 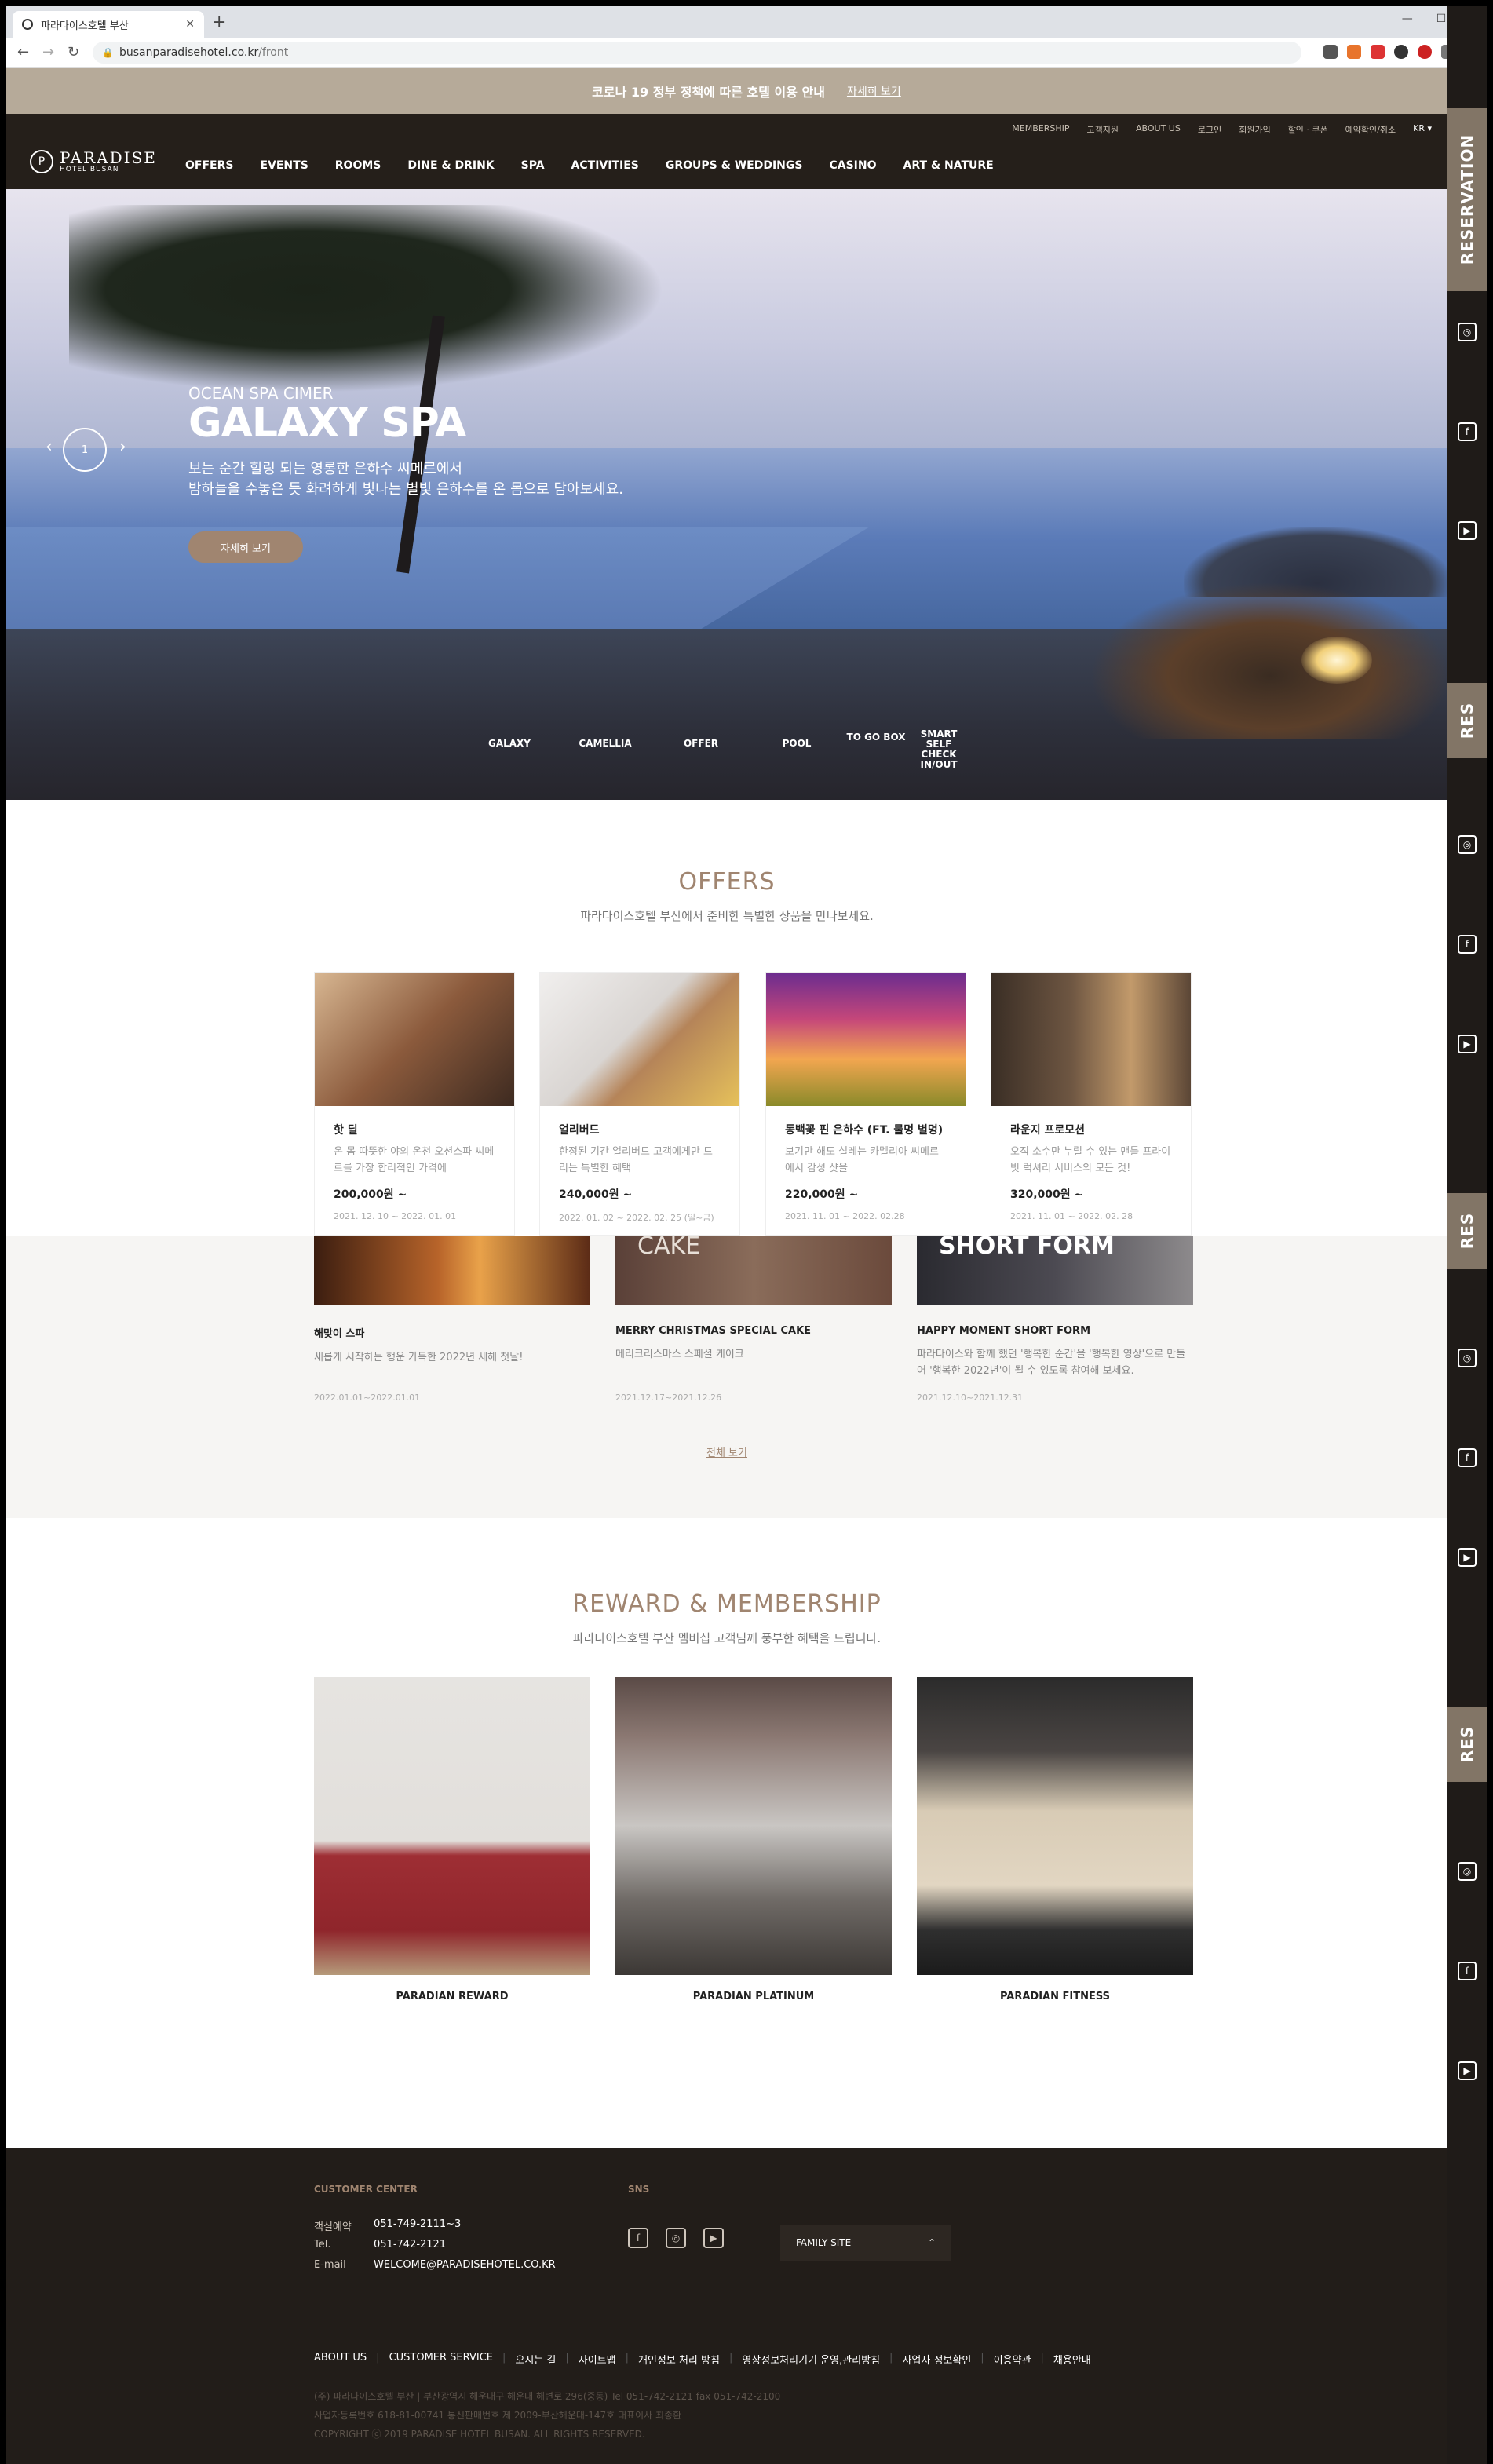 What do you see at coordinates (533, 165) in the screenshot?
I see `nav-spa: SPA` at bounding box center [533, 165].